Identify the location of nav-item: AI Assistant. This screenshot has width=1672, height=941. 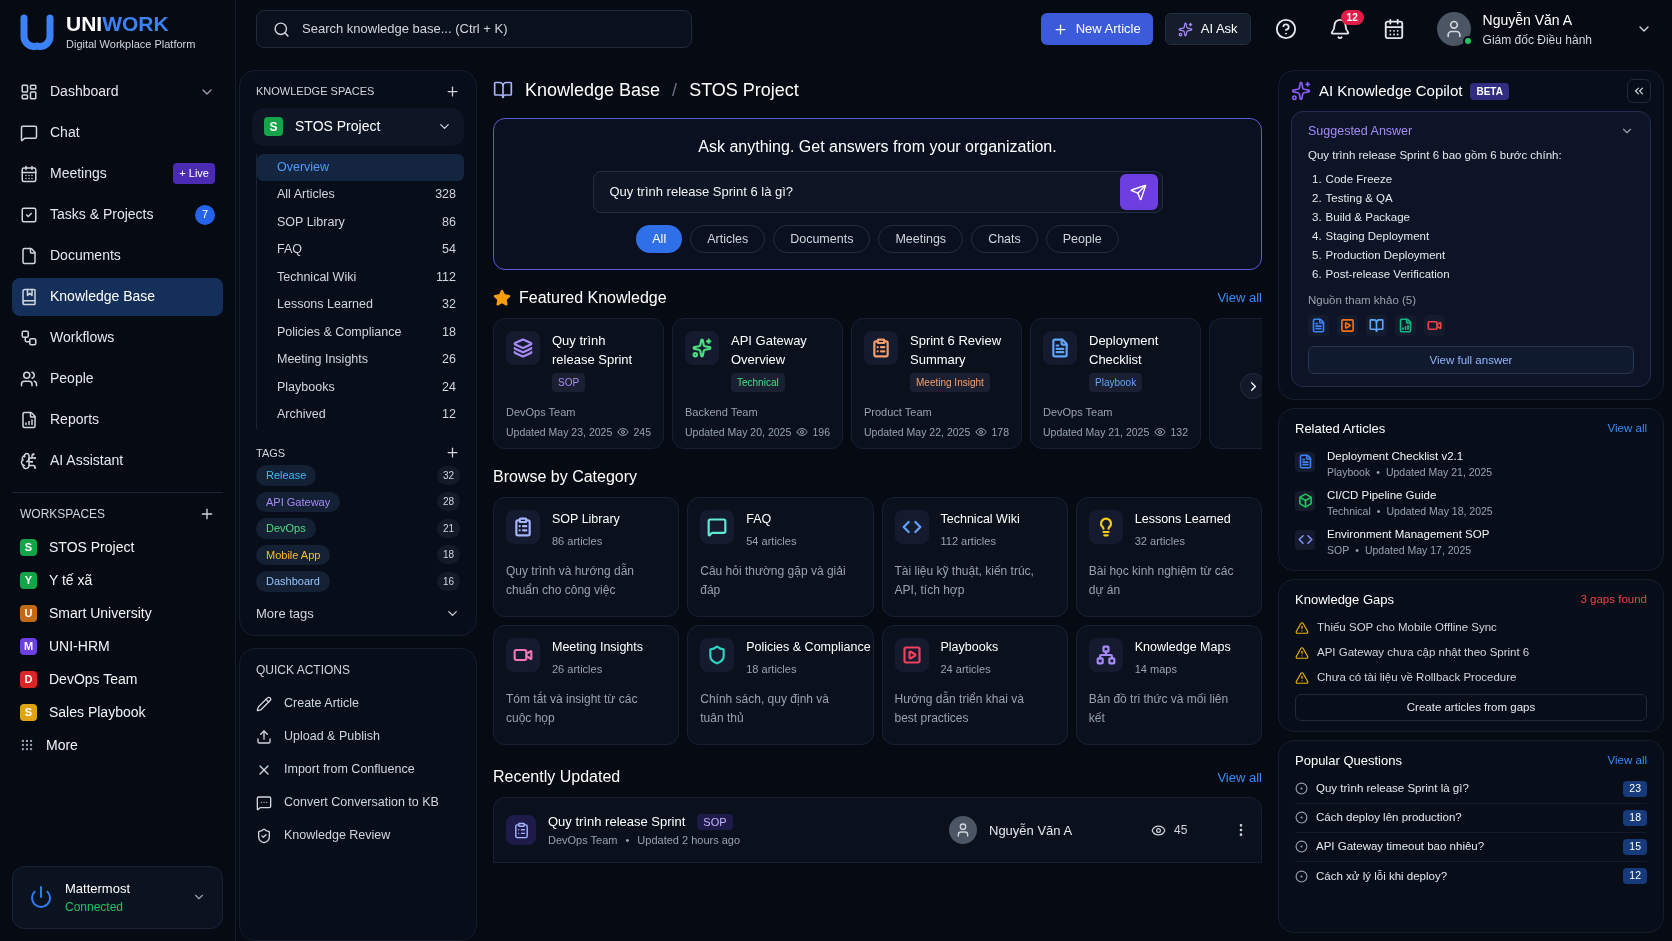
(117, 460).